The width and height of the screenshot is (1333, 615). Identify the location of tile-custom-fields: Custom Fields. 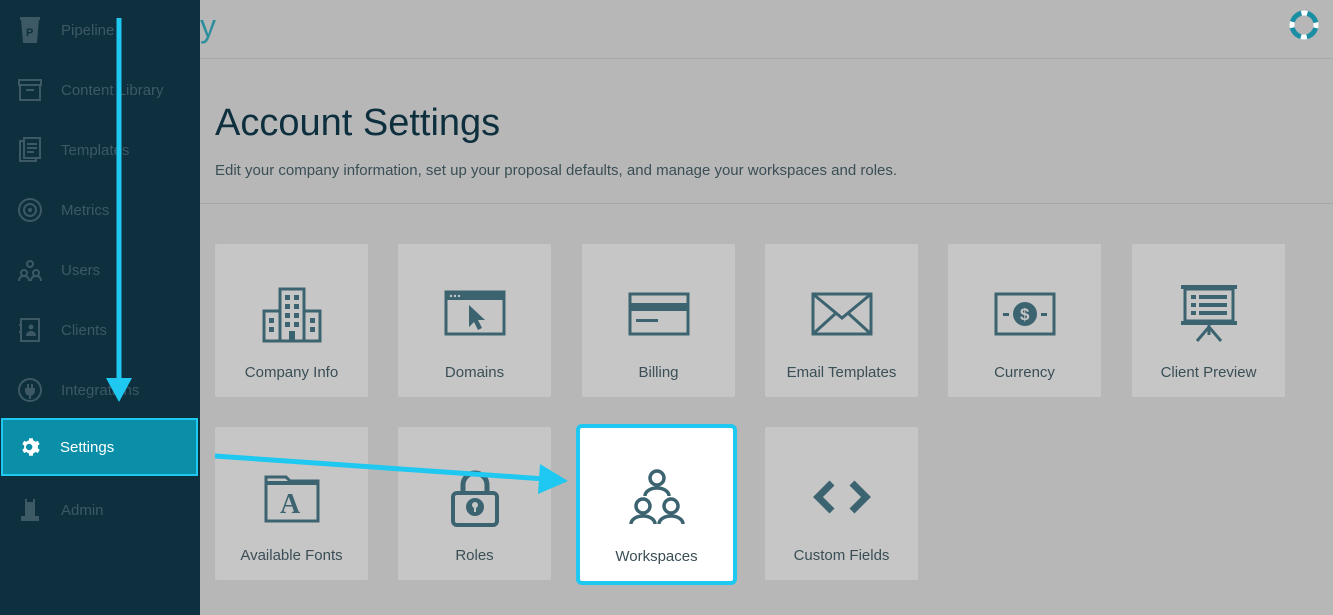
(841, 503).